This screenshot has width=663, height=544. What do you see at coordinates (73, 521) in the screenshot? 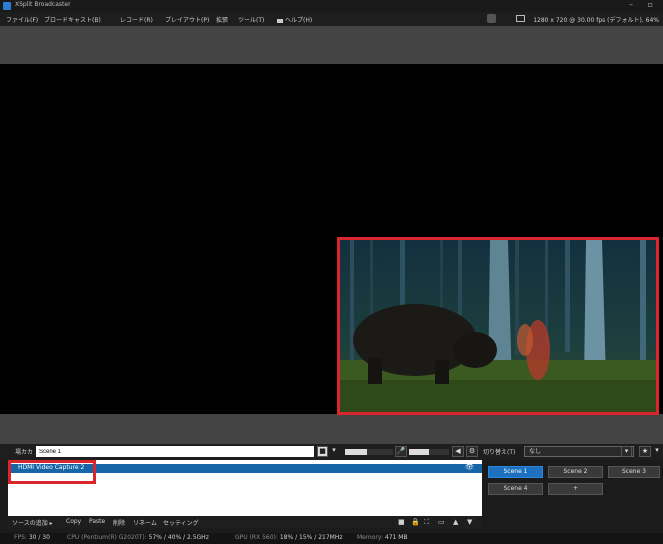
I see `copy-button: Copy` at bounding box center [73, 521].